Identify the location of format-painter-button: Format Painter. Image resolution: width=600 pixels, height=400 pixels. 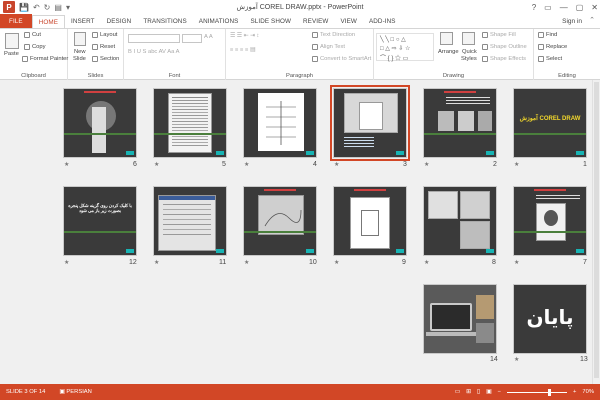
(45, 59).